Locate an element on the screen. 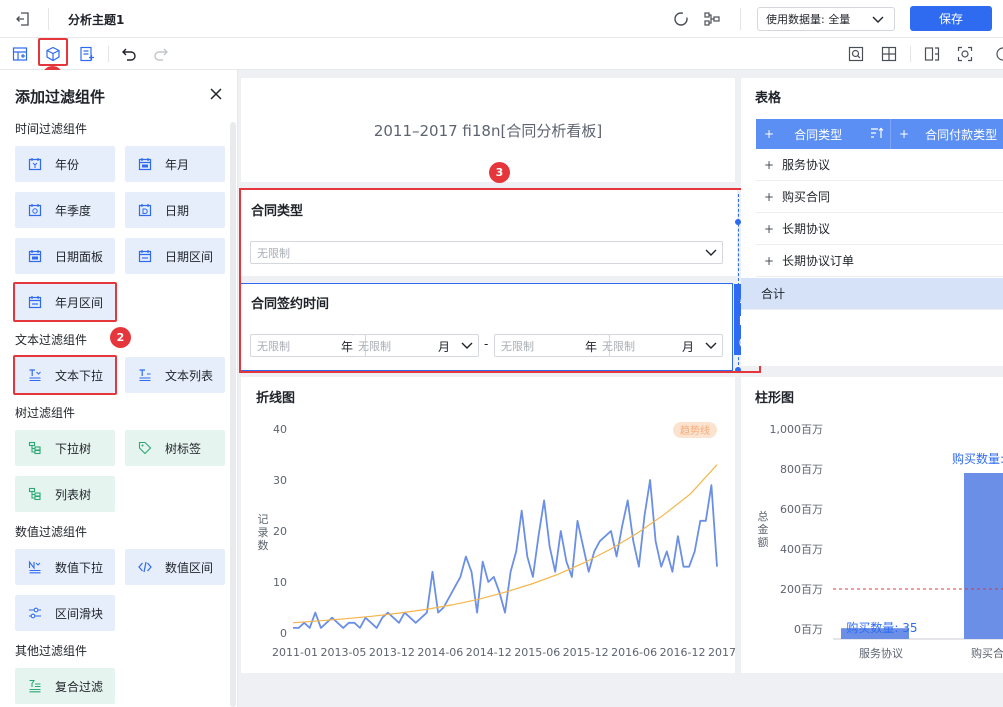 This screenshot has width=1003, height=707. filter-year-quarter: 年季度 is located at coordinates (65, 210).